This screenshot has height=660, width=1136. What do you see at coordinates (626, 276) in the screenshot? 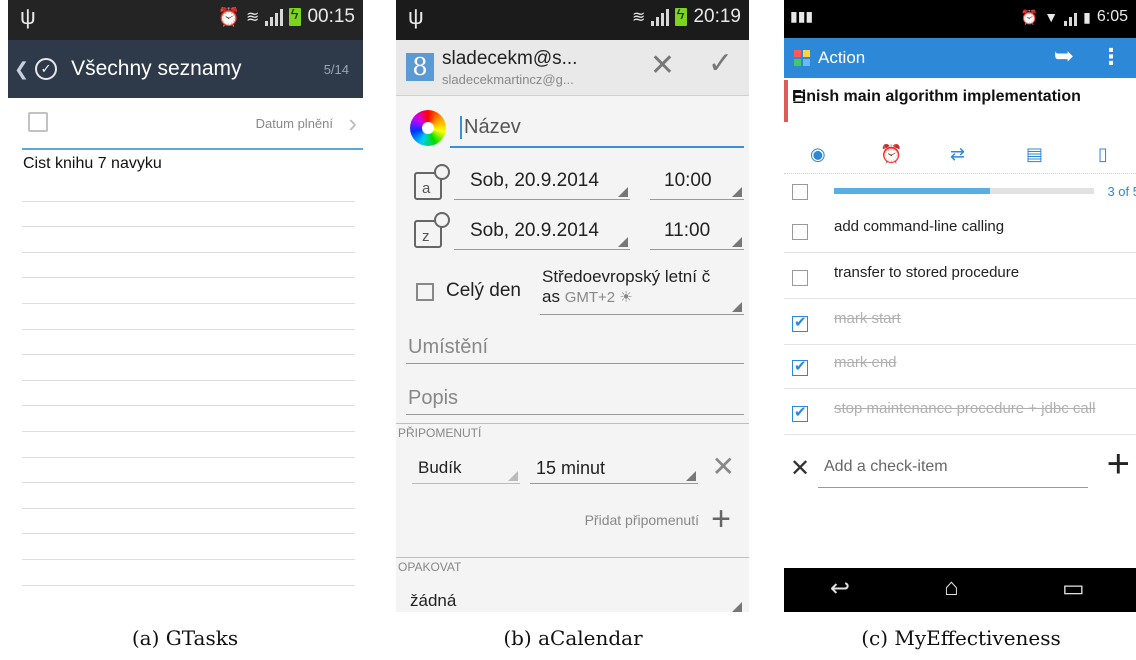
I see `timezone-line1: Středoevropský letní č` at bounding box center [626, 276].